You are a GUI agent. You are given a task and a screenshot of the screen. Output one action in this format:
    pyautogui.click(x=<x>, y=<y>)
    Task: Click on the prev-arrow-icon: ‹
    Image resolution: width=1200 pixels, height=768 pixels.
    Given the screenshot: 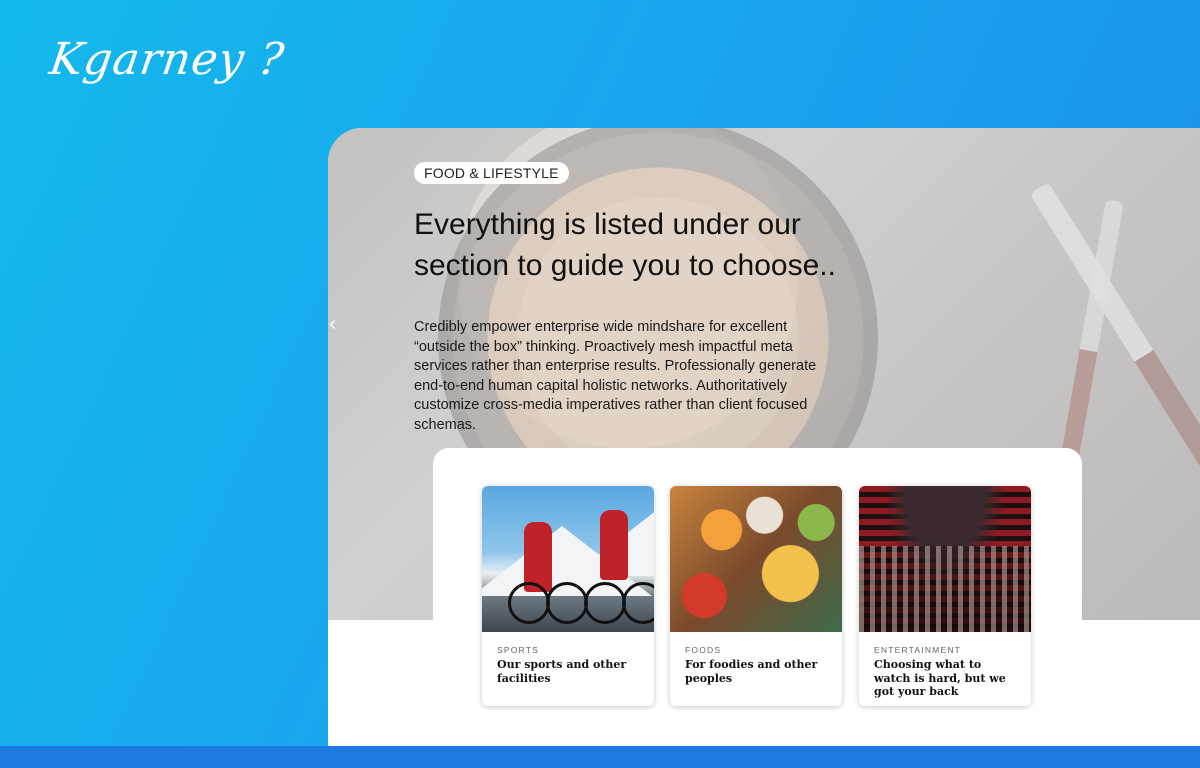 What is the action you would take?
    pyautogui.click(x=332, y=324)
    